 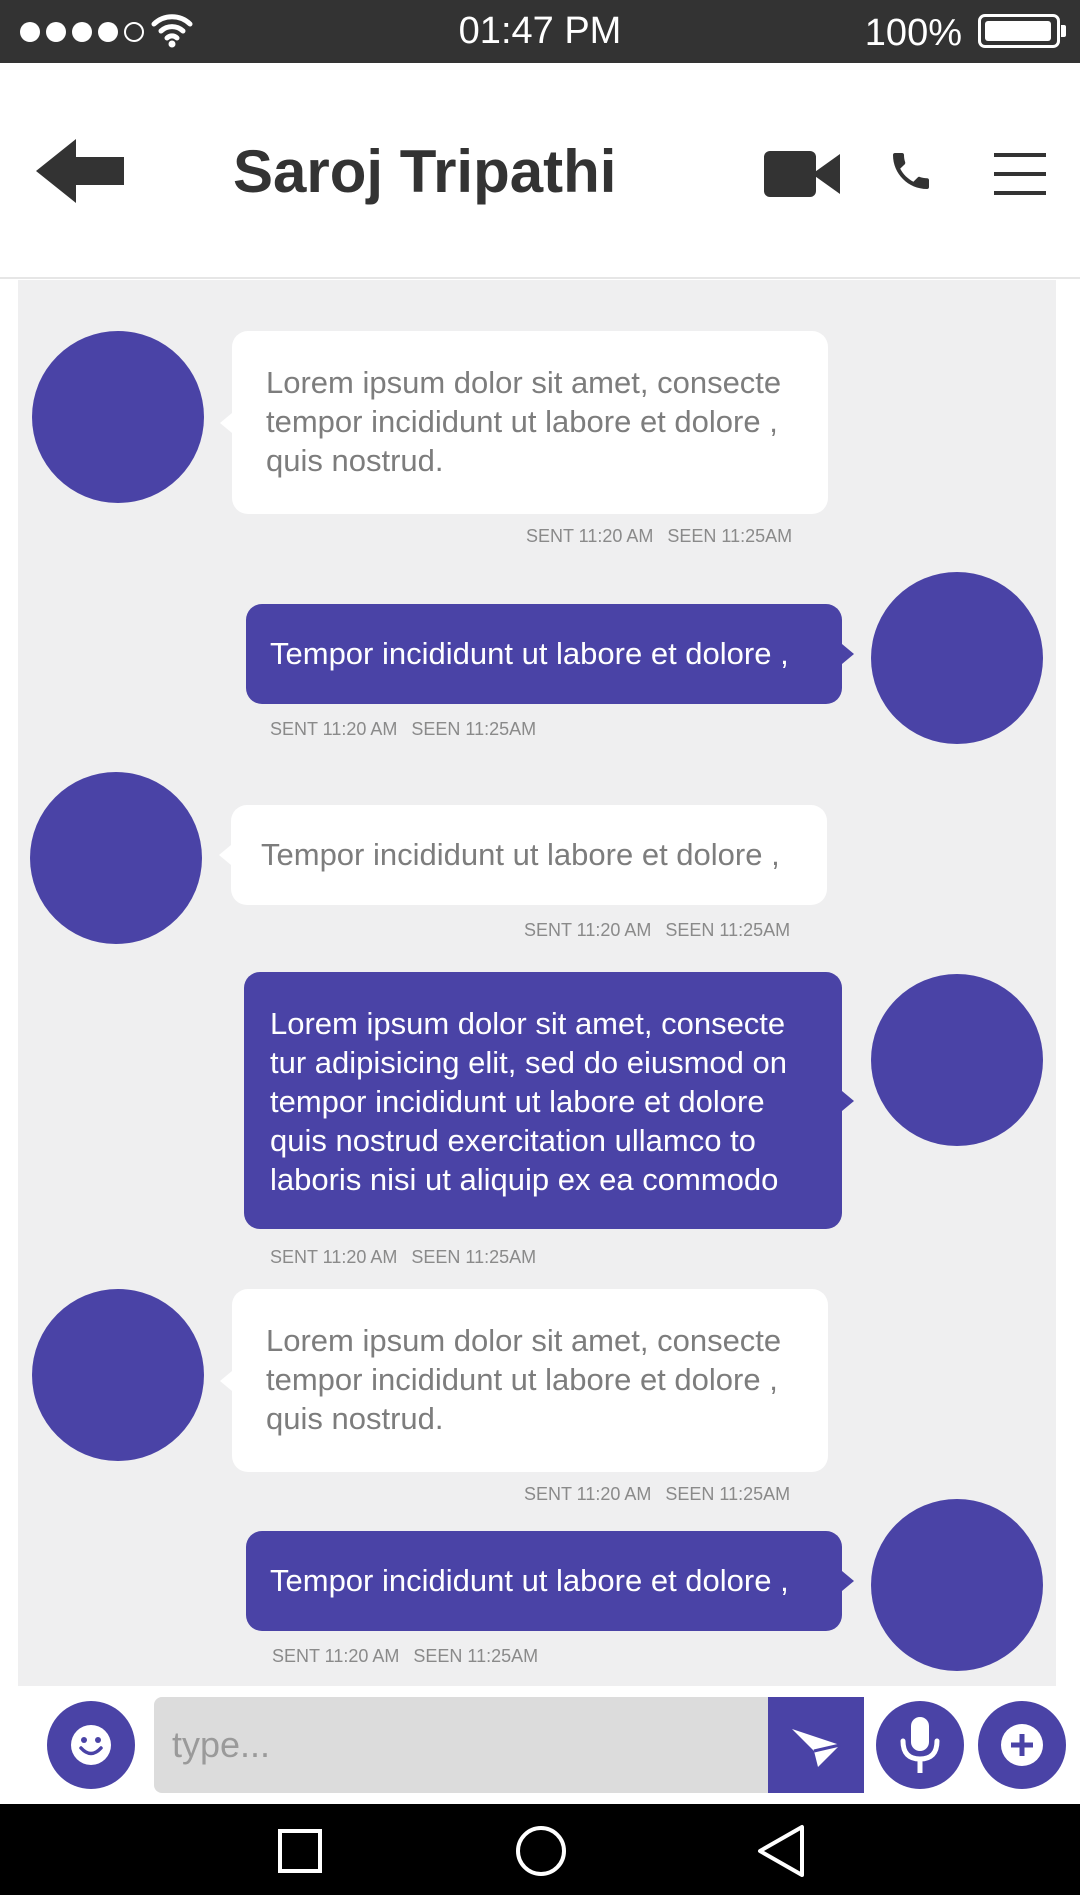 I want to click on add-icon, so click(x=1022, y=1745).